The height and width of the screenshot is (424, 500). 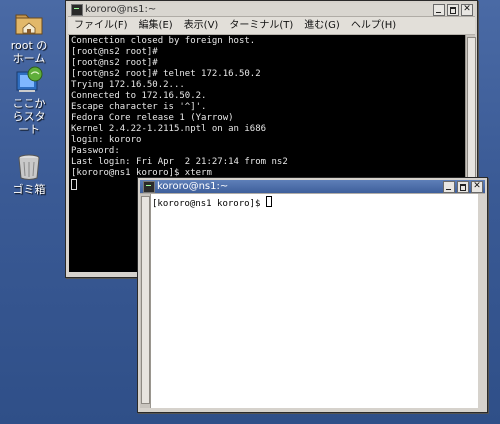 What do you see at coordinates (209, 204) in the screenshot?
I see `shell-prompt: [kororo@ns1 kororo]$` at bounding box center [209, 204].